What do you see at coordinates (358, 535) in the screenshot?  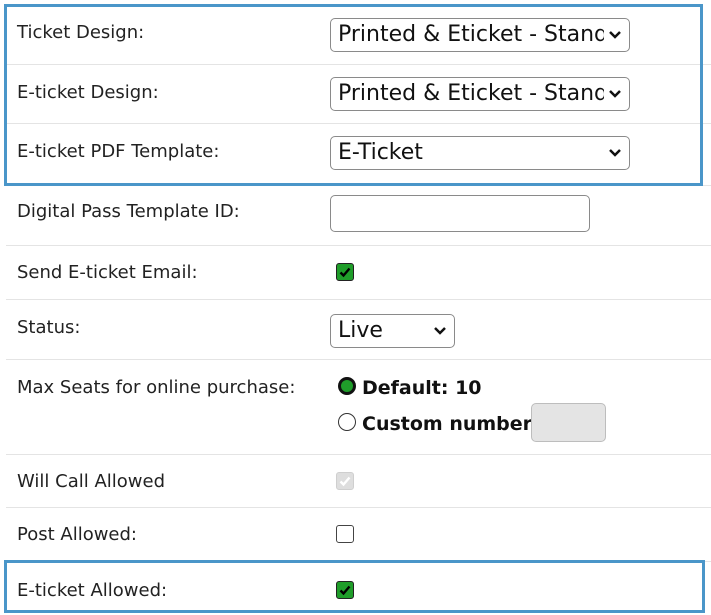 I see `row-post-allowed: Post Allowed:` at bounding box center [358, 535].